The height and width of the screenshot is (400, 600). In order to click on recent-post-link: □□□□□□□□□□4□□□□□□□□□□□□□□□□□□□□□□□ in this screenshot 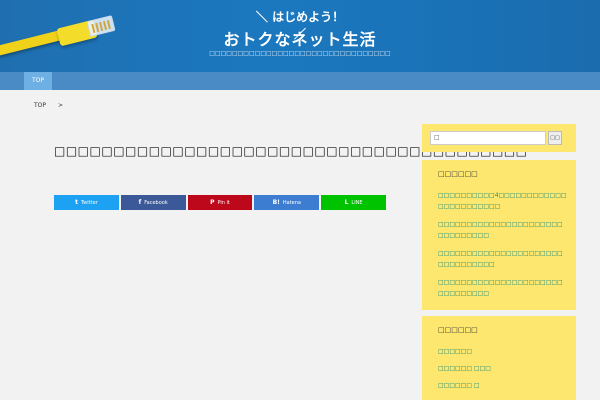, I will do `click(503, 201)`.